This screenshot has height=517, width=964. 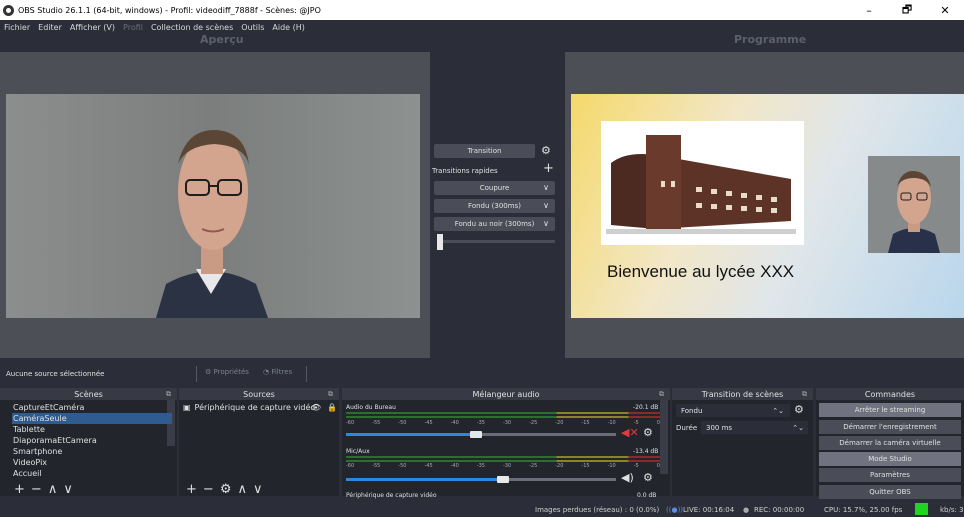 What do you see at coordinates (907, 10) in the screenshot?
I see `maximize-button: 🗗` at bounding box center [907, 10].